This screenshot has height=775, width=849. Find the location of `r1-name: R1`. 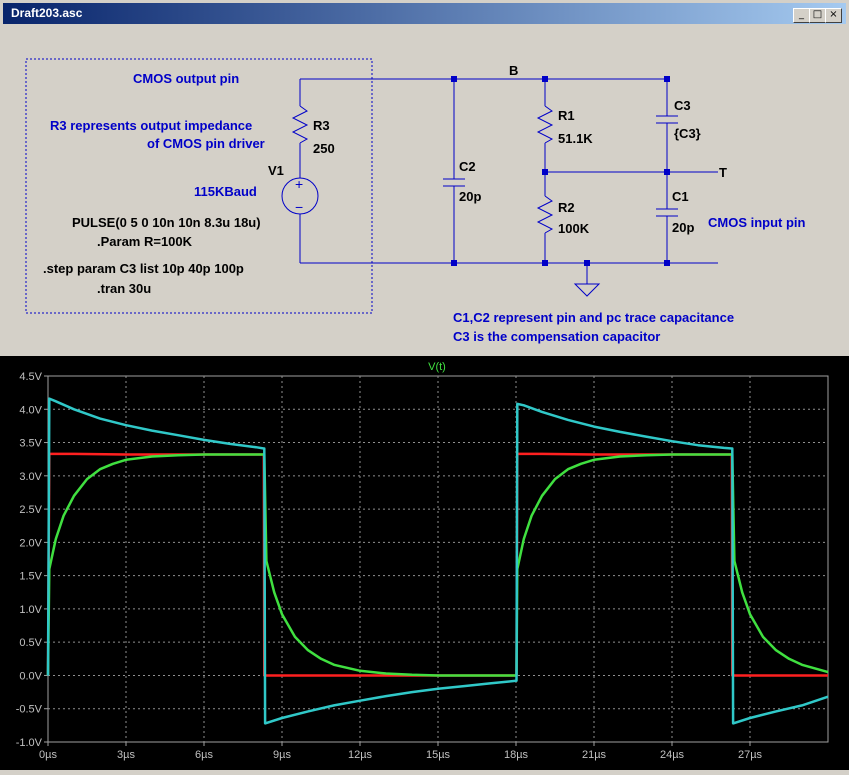

r1-name: R1 is located at coordinates (566, 115).